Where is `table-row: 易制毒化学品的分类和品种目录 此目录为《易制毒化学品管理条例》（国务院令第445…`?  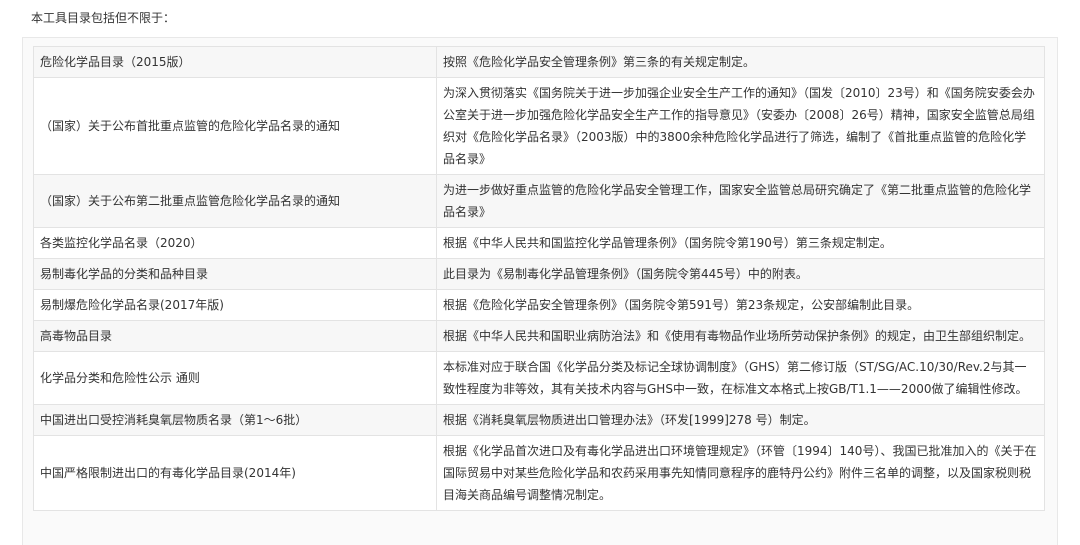
table-row: 易制毒化学品的分类和品种目录 此目录为《易制毒化学品管理条例》（国务院令第445… is located at coordinates (539, 274).